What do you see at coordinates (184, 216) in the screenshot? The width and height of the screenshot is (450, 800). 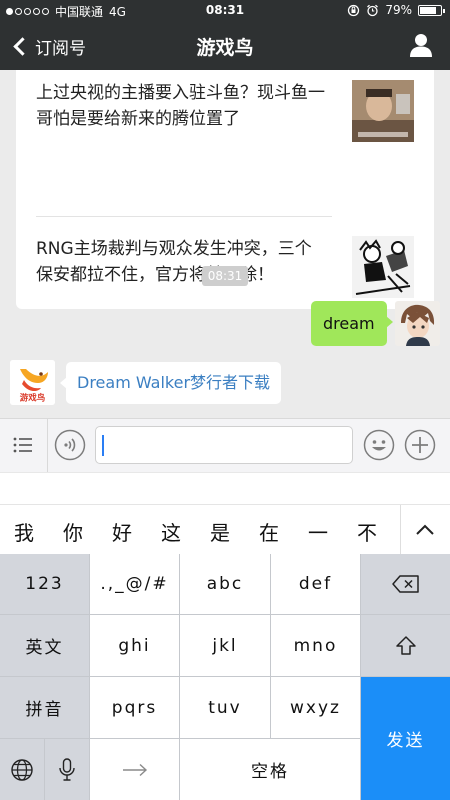 I see `article-divider` at bounding box center [184, 216].